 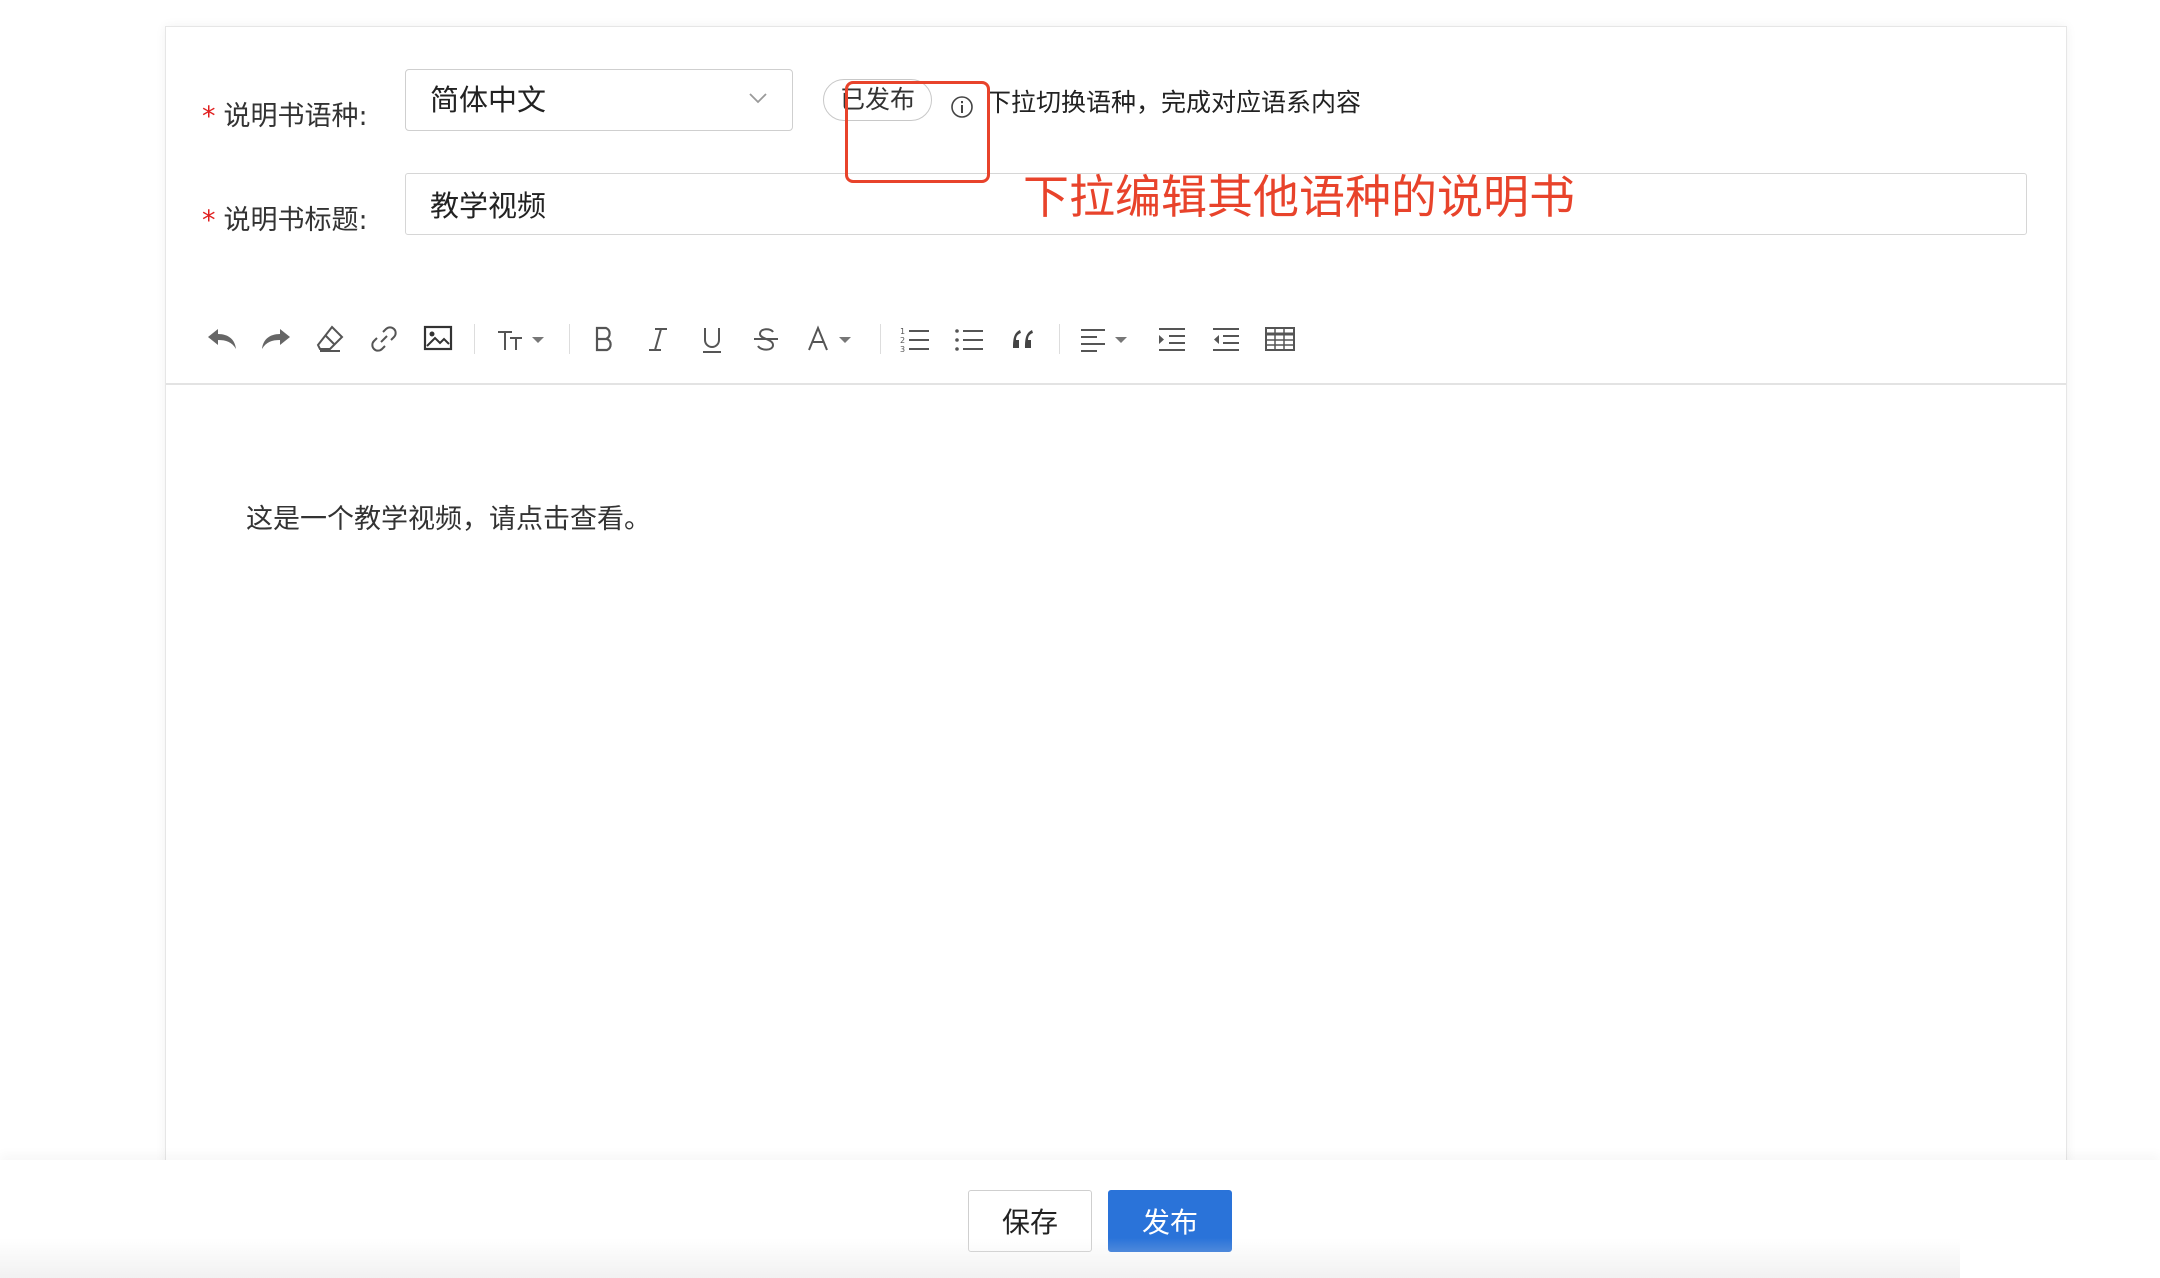 What do you see at coordinates (915, 339) in the screenshot?
I see `ordered-list-icon: 123` at bounding box center [915, 339].